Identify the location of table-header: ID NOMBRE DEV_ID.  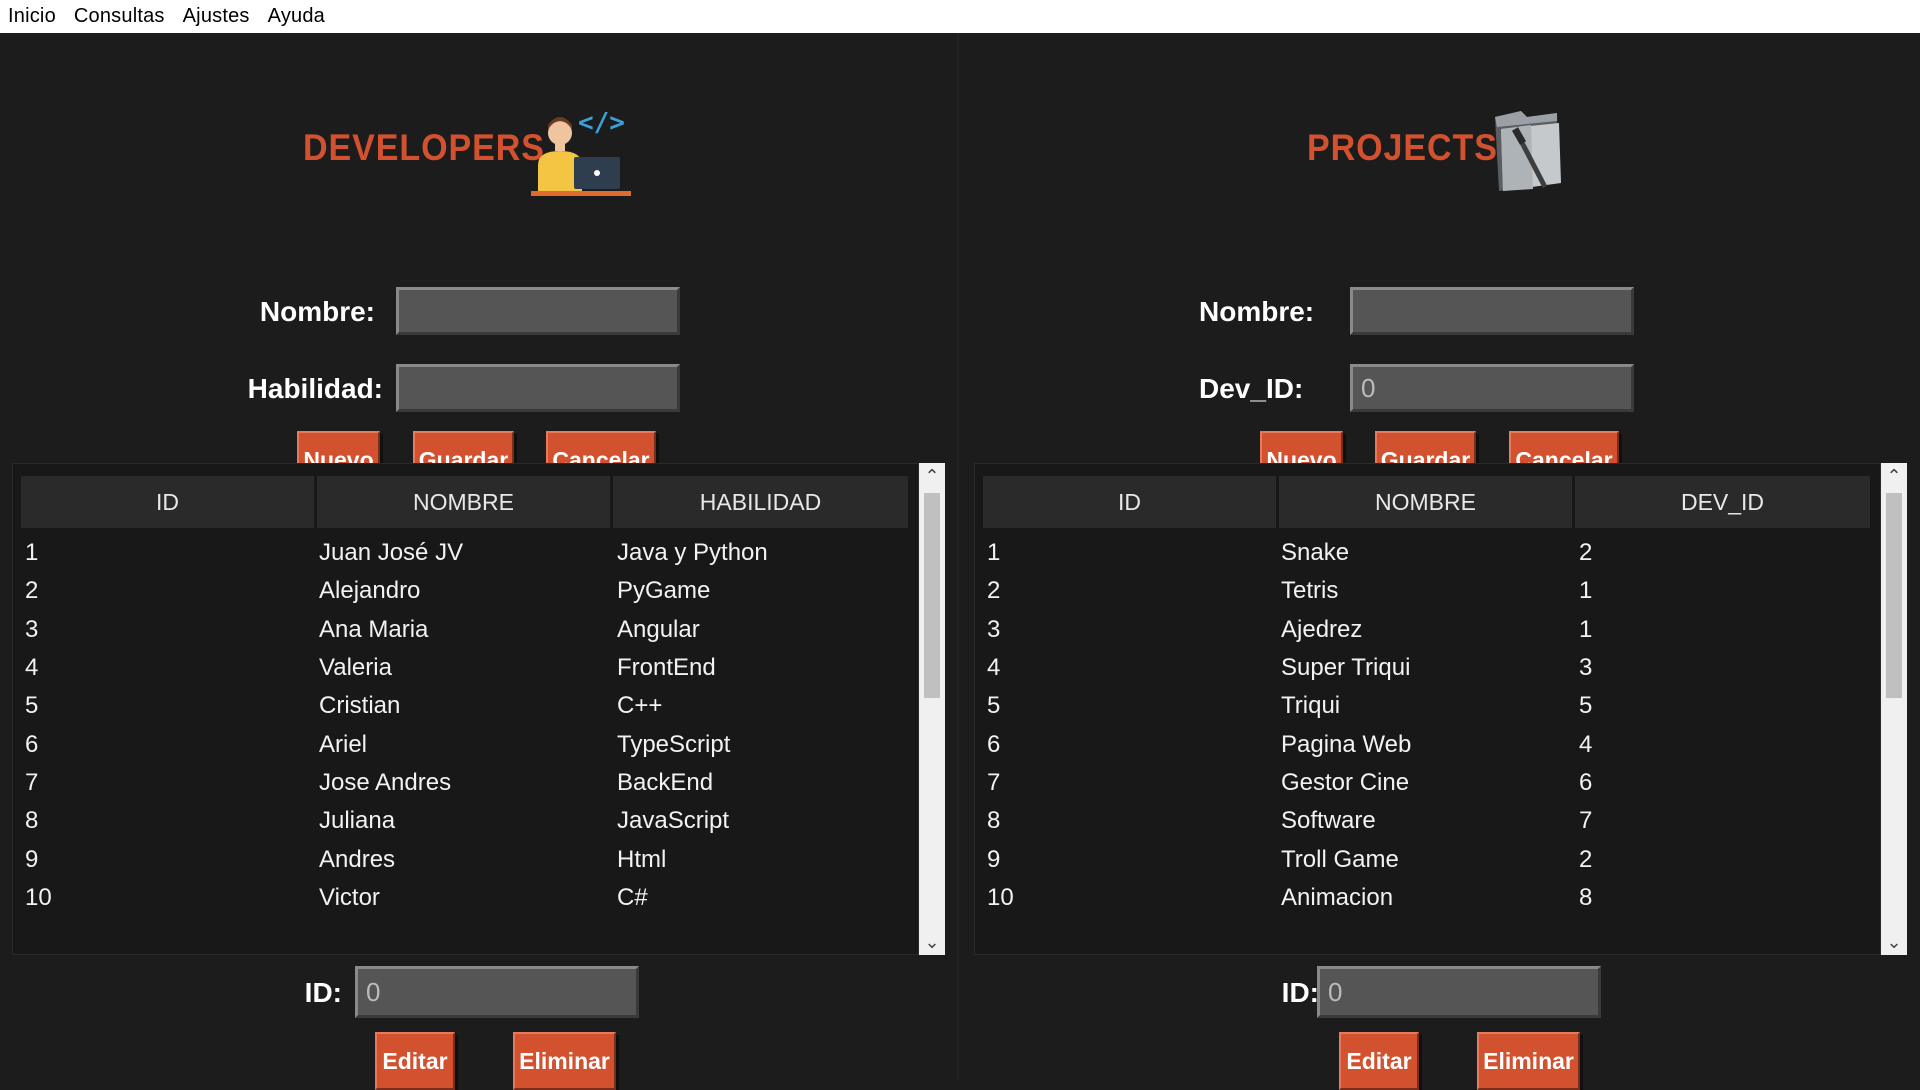
(1426, 502).